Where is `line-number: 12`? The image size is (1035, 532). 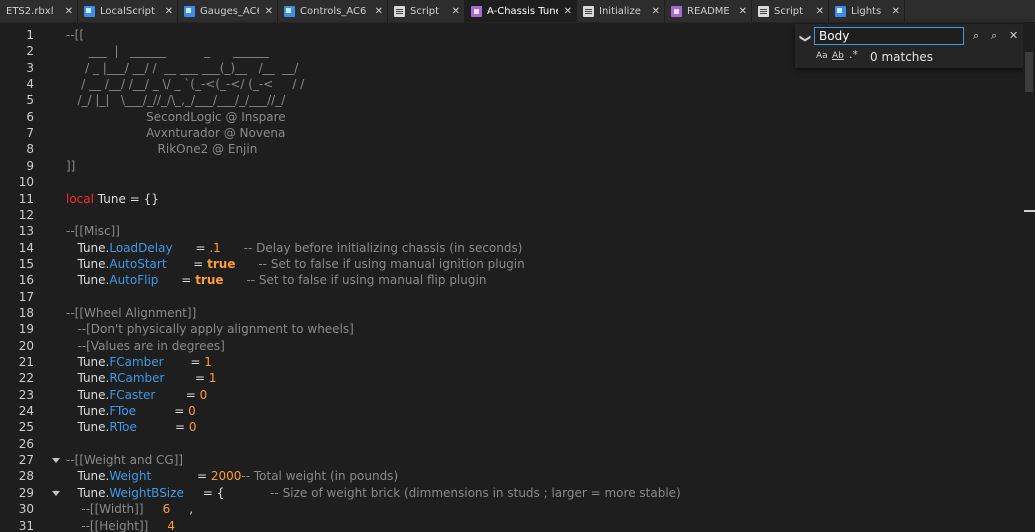 line-number: 12 is located at coordinates (26, 215).